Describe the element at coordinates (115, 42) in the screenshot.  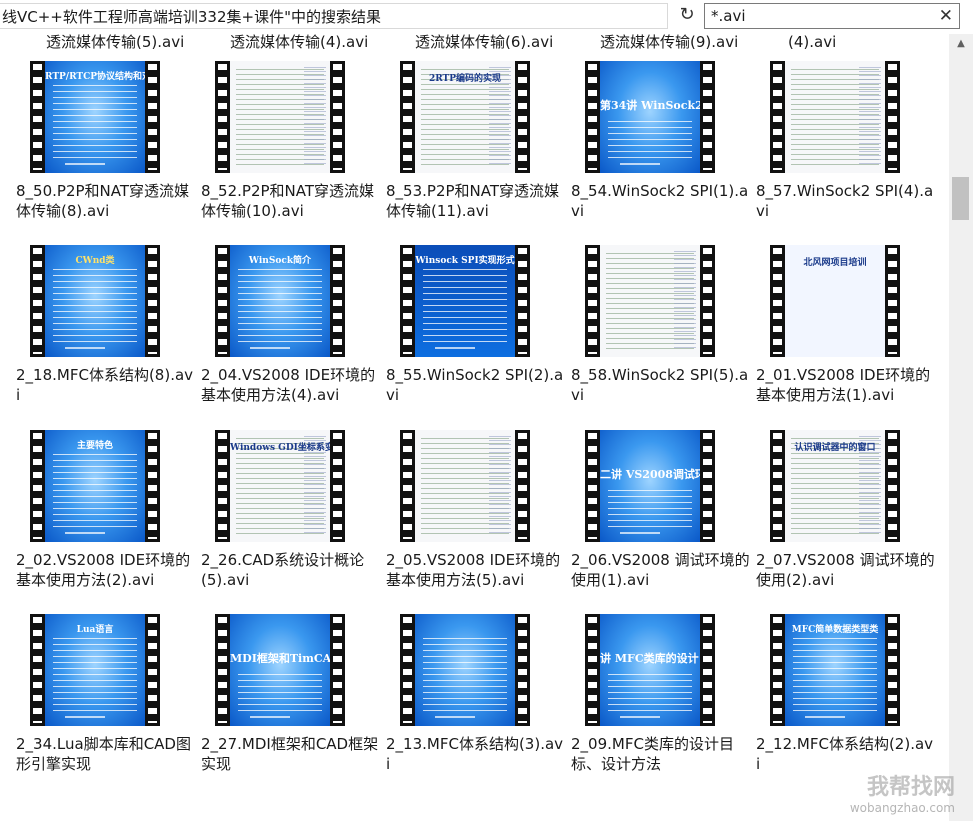
I see `partial-row-caption: 透流媒体传输(5).avi` at that location.